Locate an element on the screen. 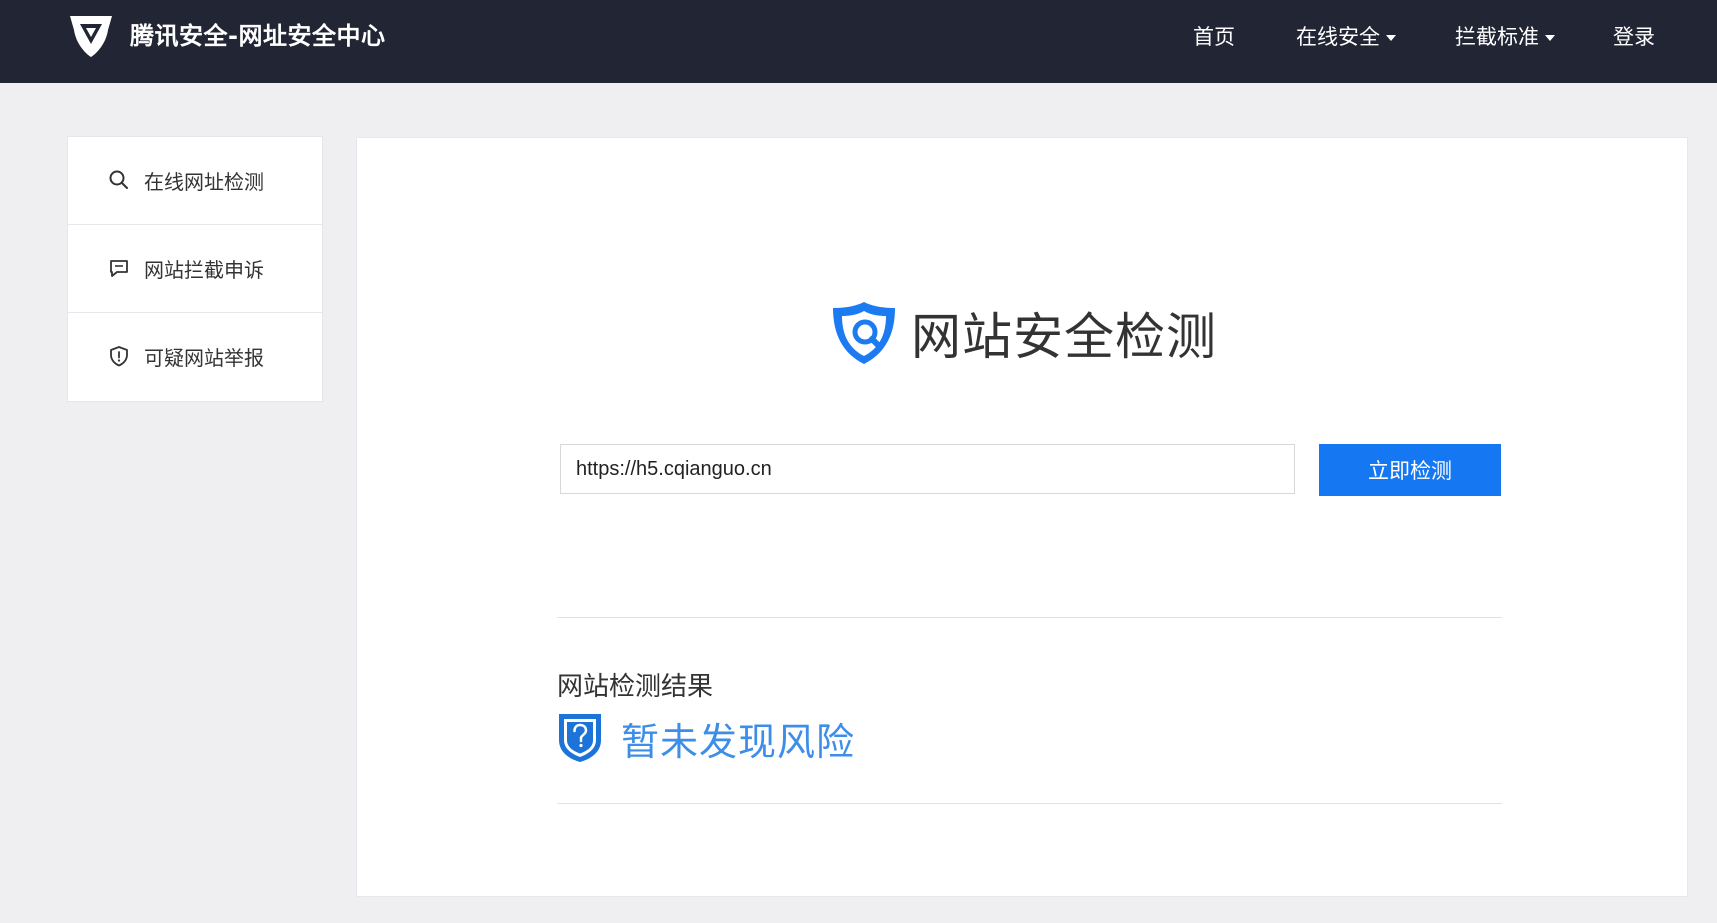  shield-search-icon is located at coordinates (864, 333).